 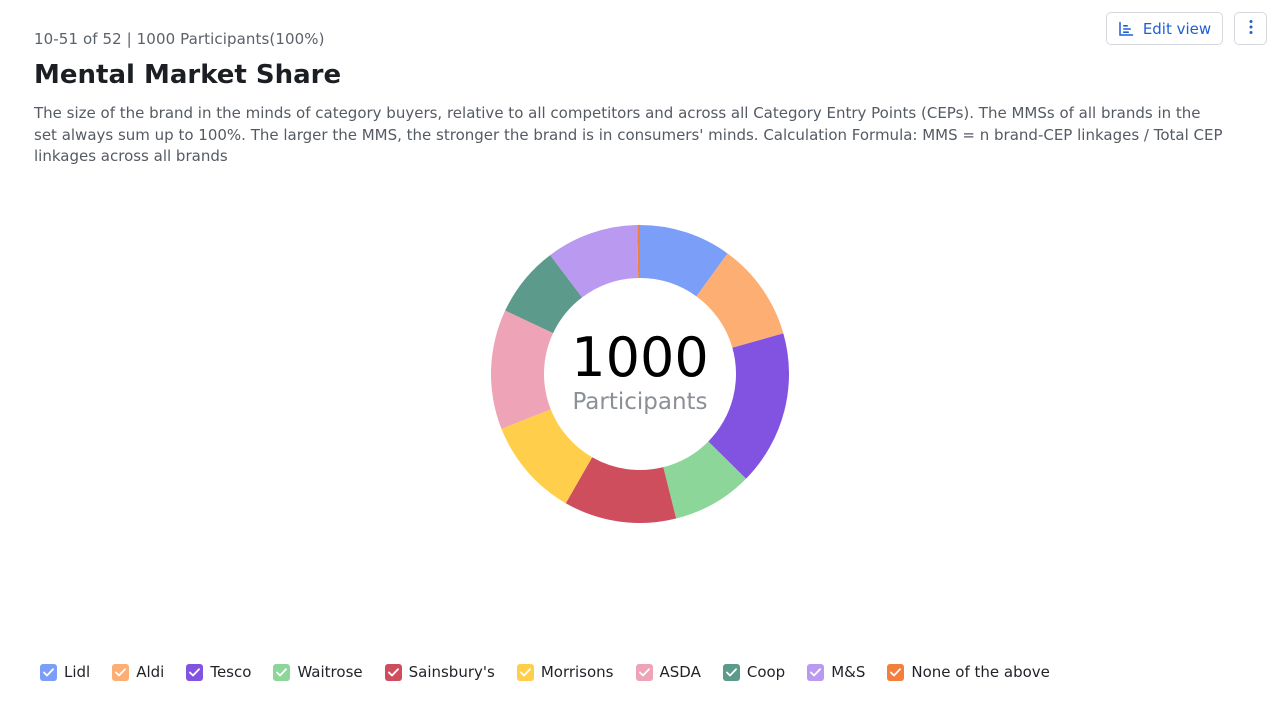 I want to click on donut-chart: 1000 Participants, so click(x=640, y=374).